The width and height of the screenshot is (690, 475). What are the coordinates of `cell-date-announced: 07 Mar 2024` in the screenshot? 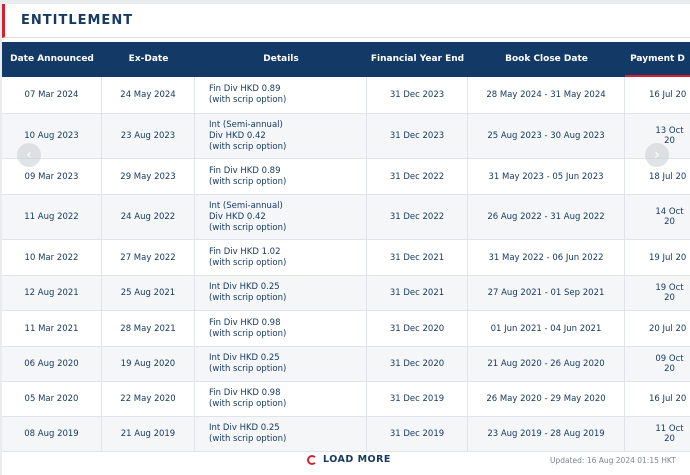 It's located at (52, 95).